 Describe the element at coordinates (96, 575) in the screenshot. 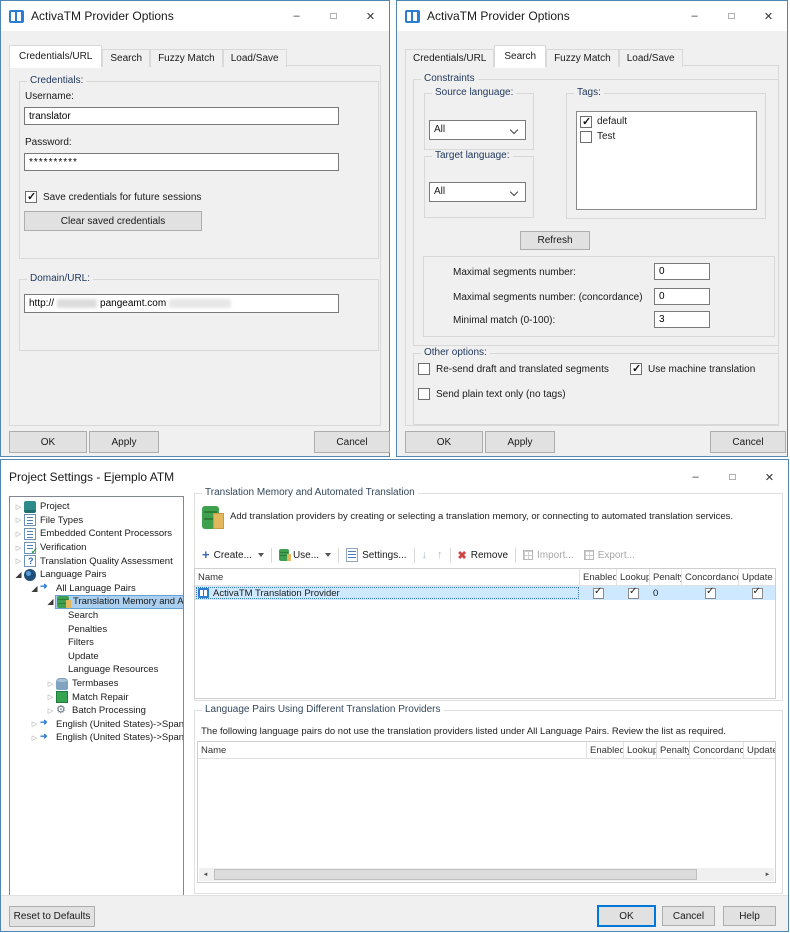

I see `tree-item-language-pairs: Language Pairs` at that location.